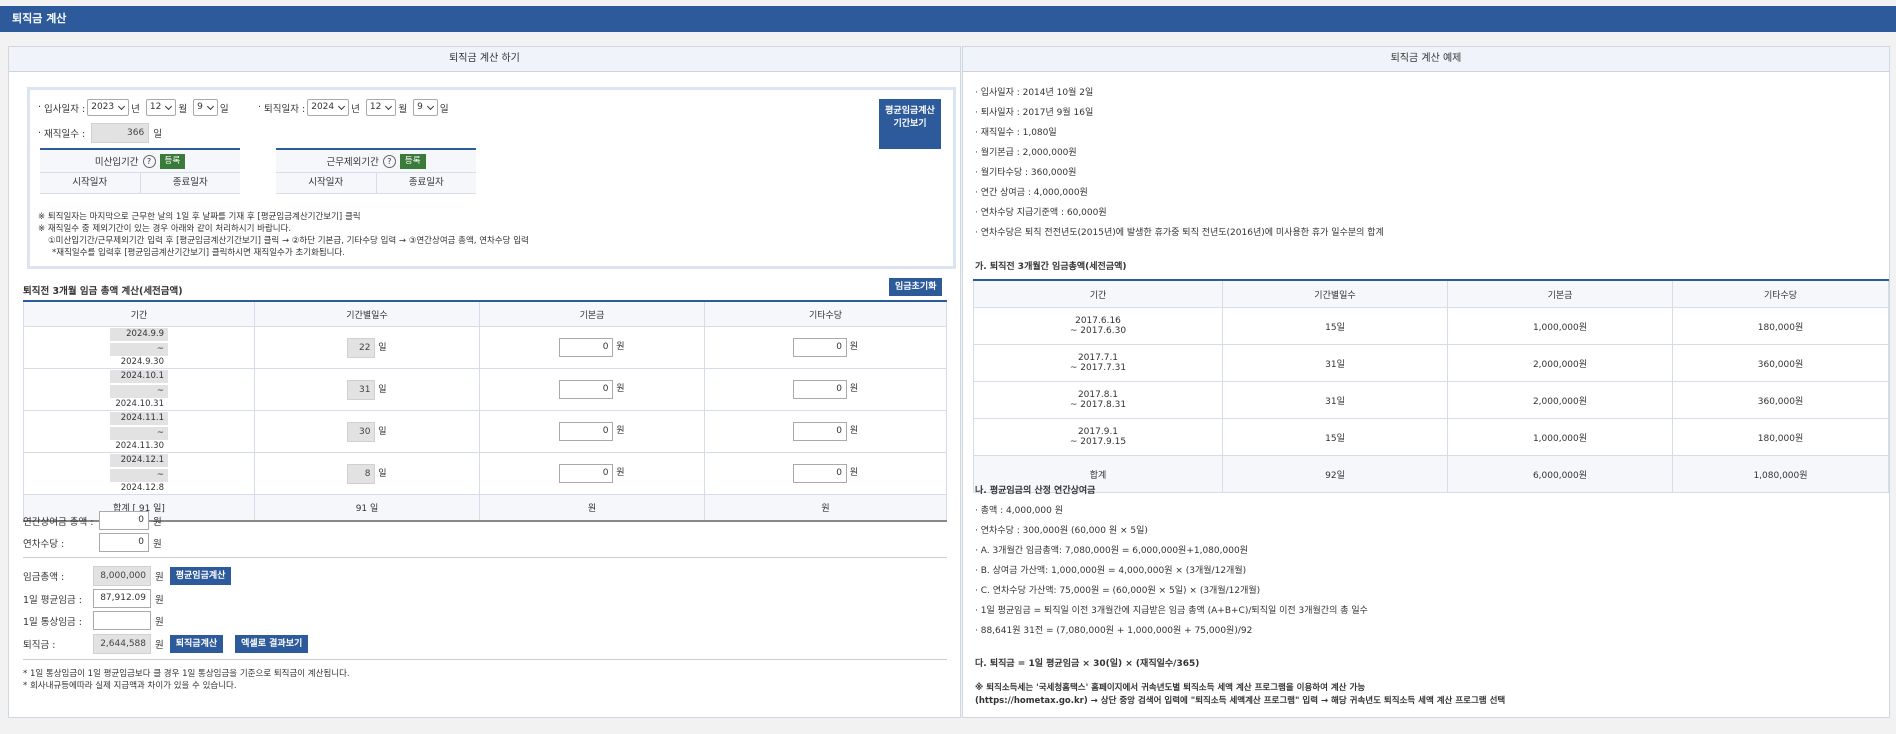 The width and height of the screenshot is (1896, 734). I want to click on days-value: 31, so click(361, 389).